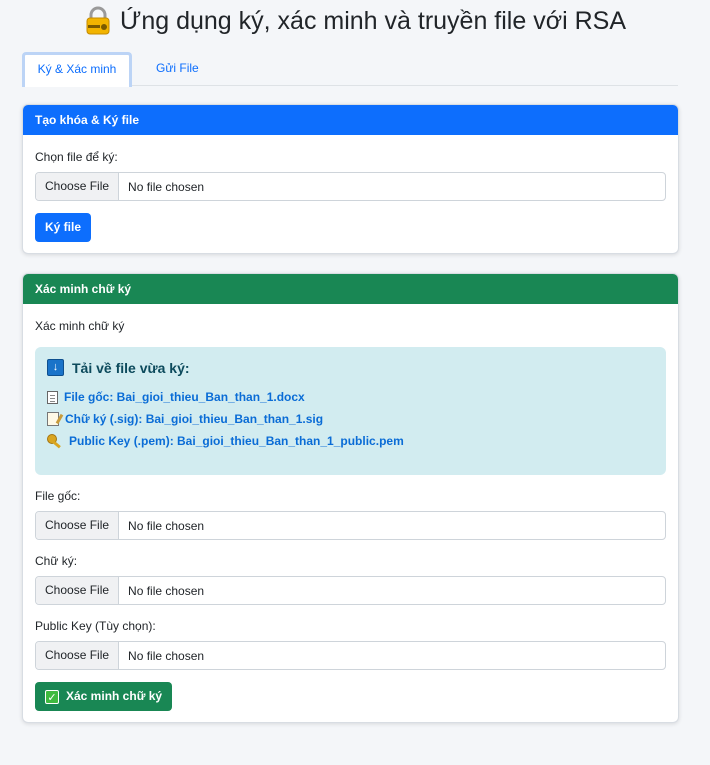 This screenshot has width=710, height=765. What do you see at coordinates (350, 69) in the screenshot?
I see `tab-bar: Ký & Xác minh Gửi File` at bounding box center [350, 69].